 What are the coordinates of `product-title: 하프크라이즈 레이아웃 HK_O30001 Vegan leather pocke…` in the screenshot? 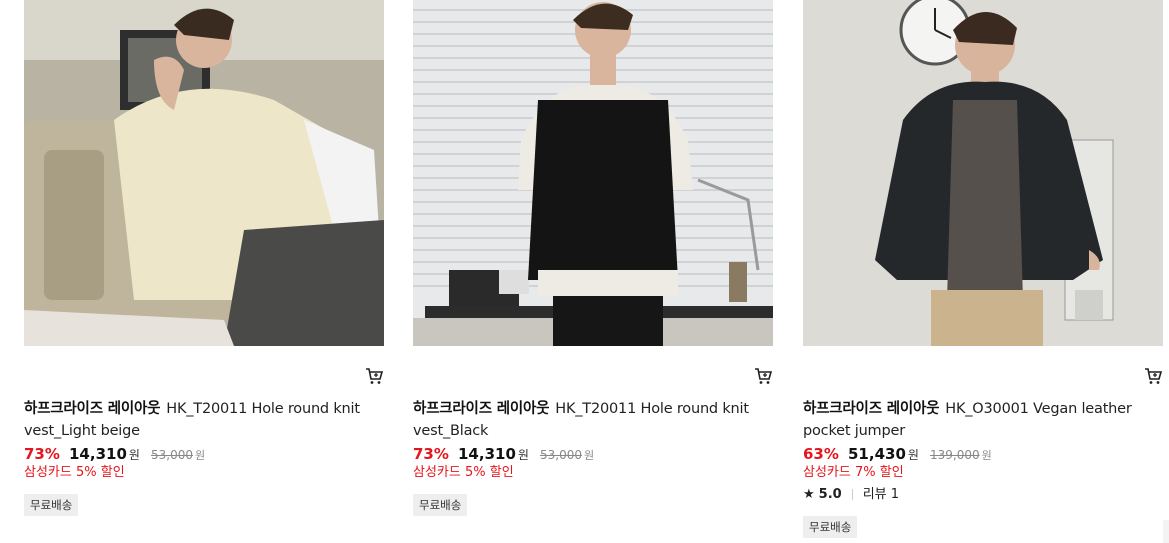 It's located at (983, 420).